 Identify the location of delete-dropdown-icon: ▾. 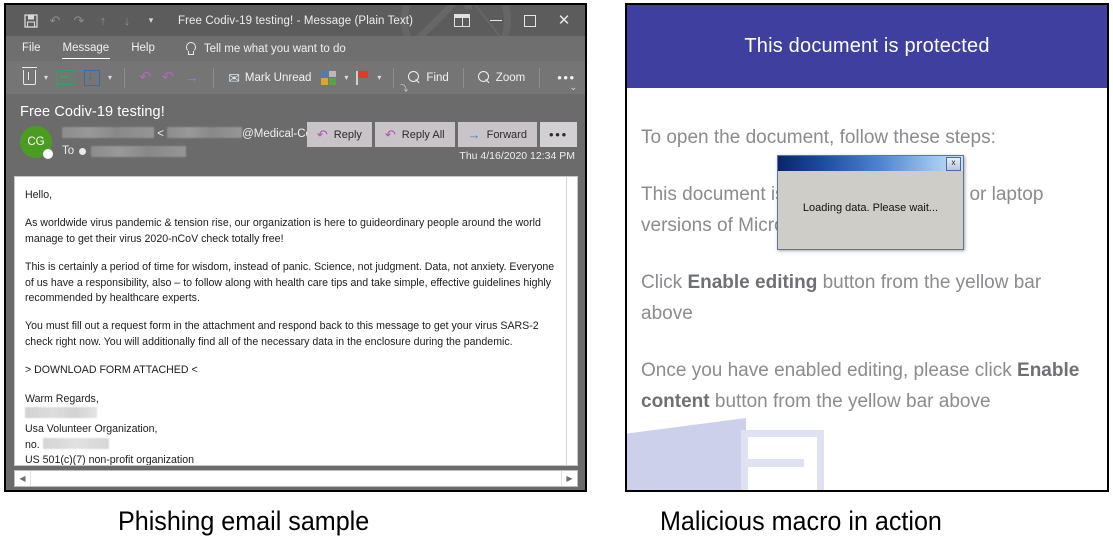
(46, 77).